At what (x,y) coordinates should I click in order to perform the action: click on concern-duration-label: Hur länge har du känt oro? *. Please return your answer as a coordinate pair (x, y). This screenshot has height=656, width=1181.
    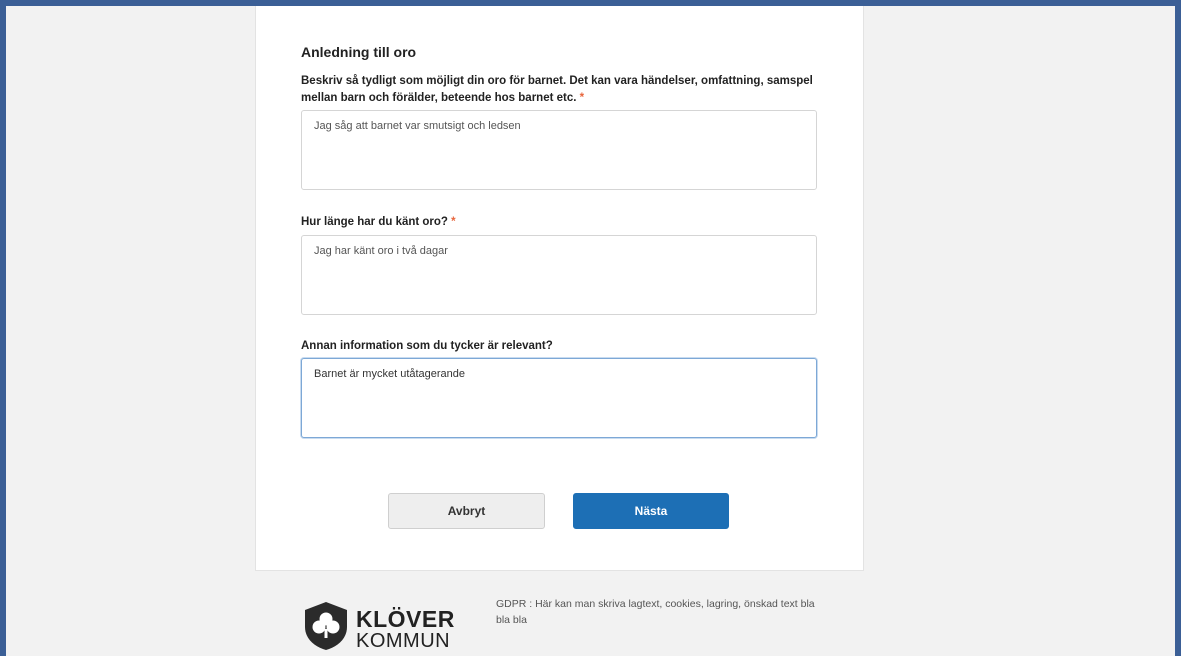
    Looking at the image, I should click on (561, 222).